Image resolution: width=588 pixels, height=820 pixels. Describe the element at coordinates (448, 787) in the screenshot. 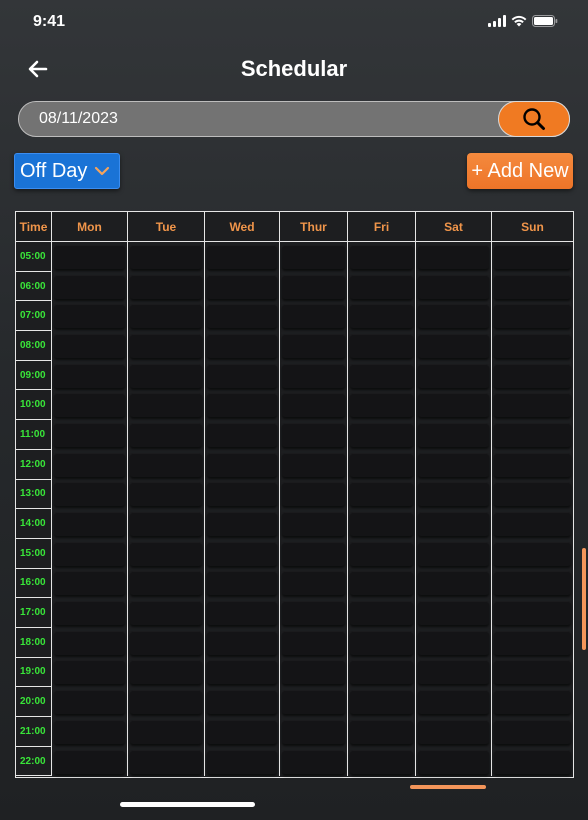

I see `horizontal-scrollbar` at that location.